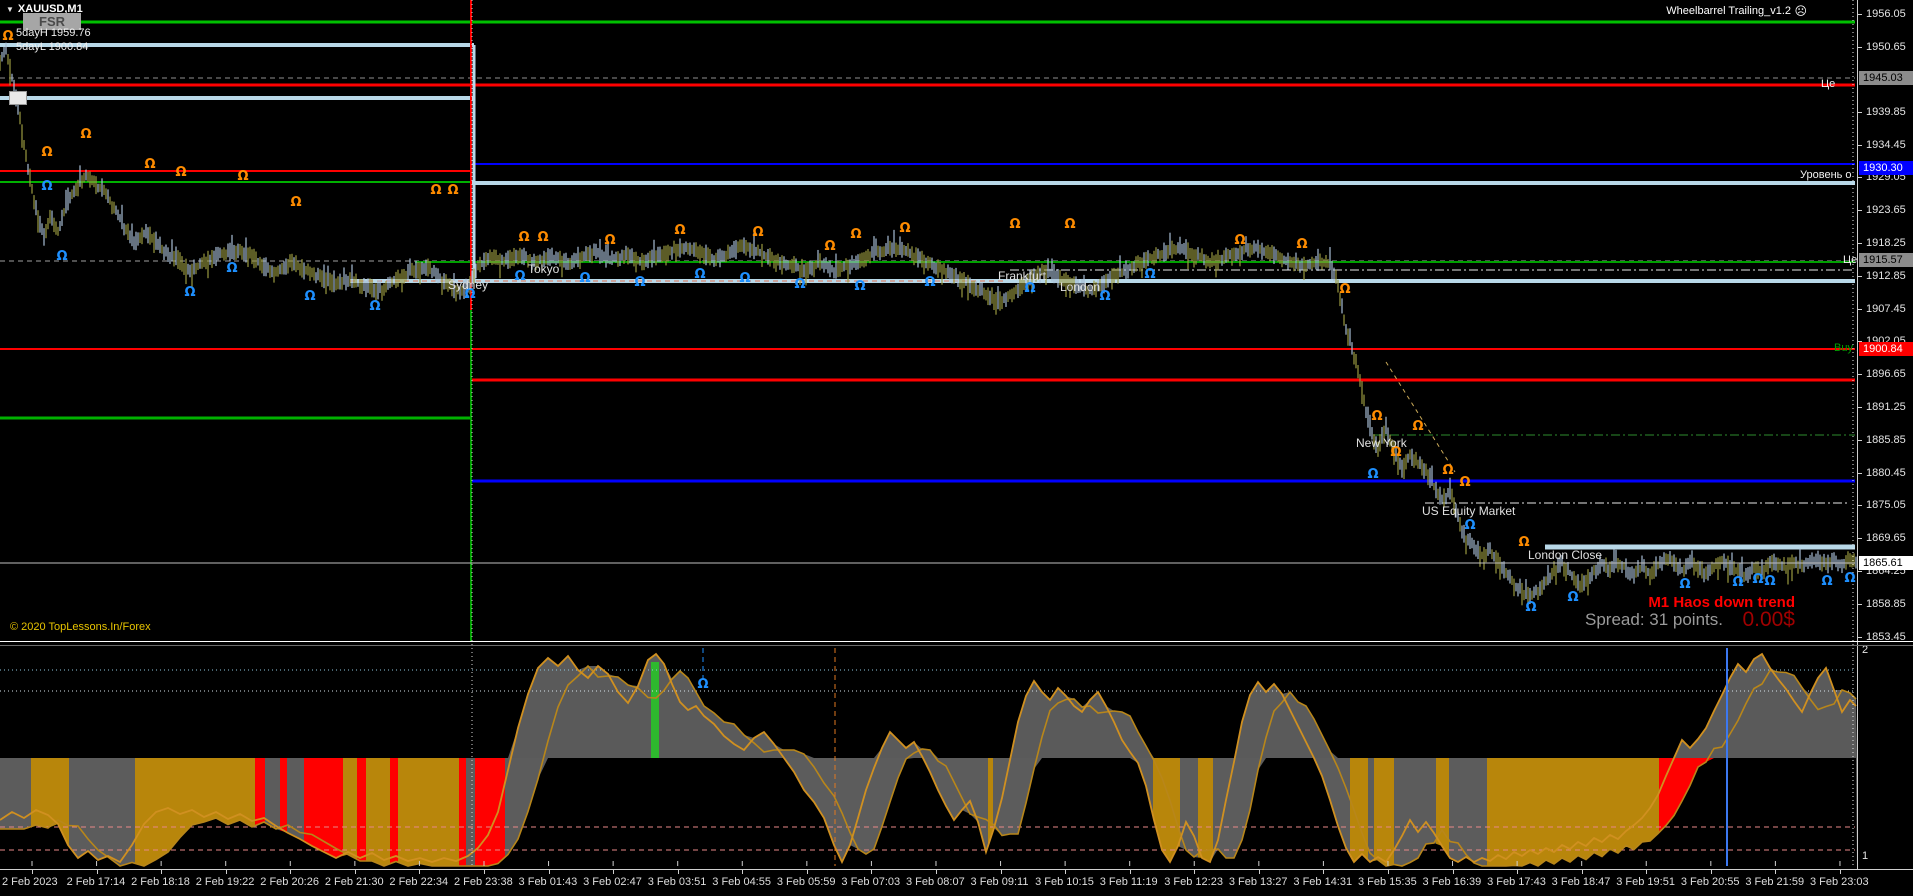 Image resolution: width=1913 pixels, height=896 pixels. Describe the element at coordinates (935, 882) in the screenshot. I see `time-tick-label: 3 Feb 08:07` at that location.